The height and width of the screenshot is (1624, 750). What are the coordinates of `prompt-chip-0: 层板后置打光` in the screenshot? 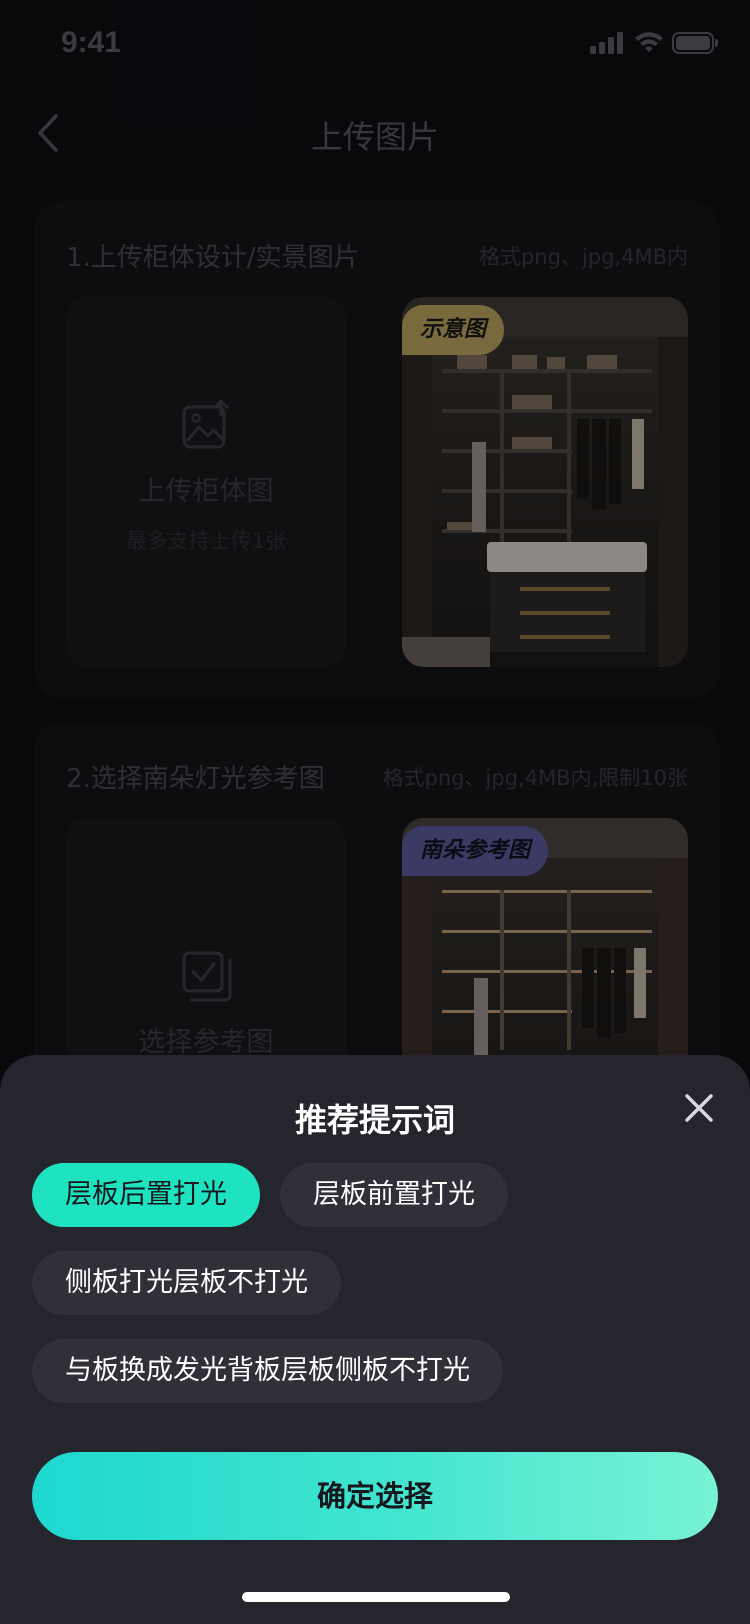 It's located at (146, 1195).